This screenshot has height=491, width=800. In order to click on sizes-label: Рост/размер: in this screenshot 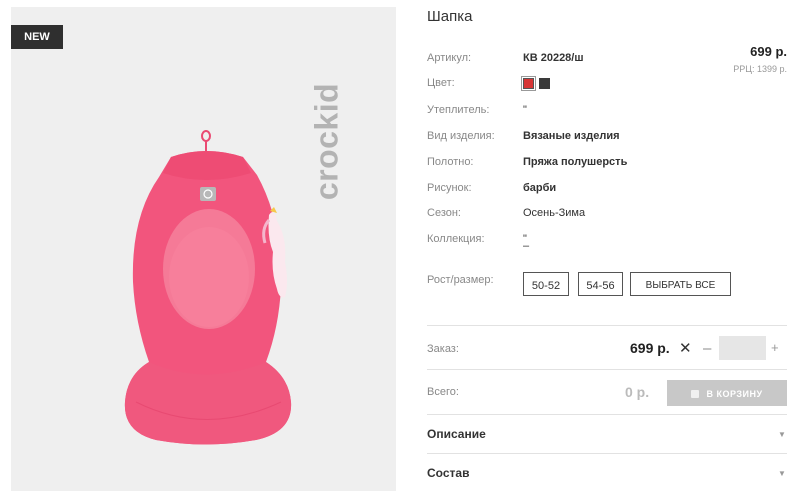, I will do `click(460, 280)`.